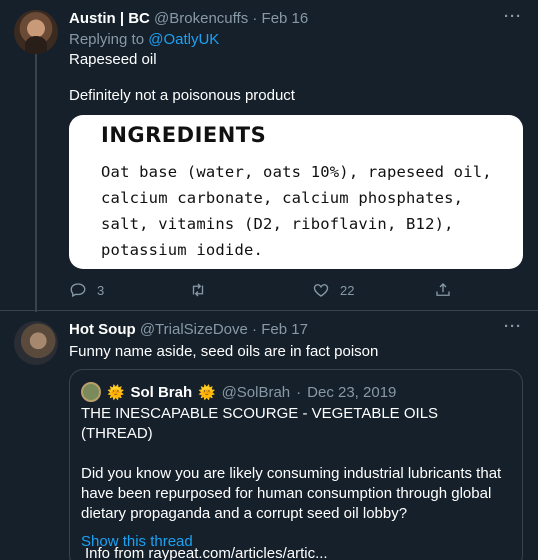  What do you see at coordinates (109, 18) in the screenshot?
I see `display-name: Austin | BC` at bounding box center [109, 18].